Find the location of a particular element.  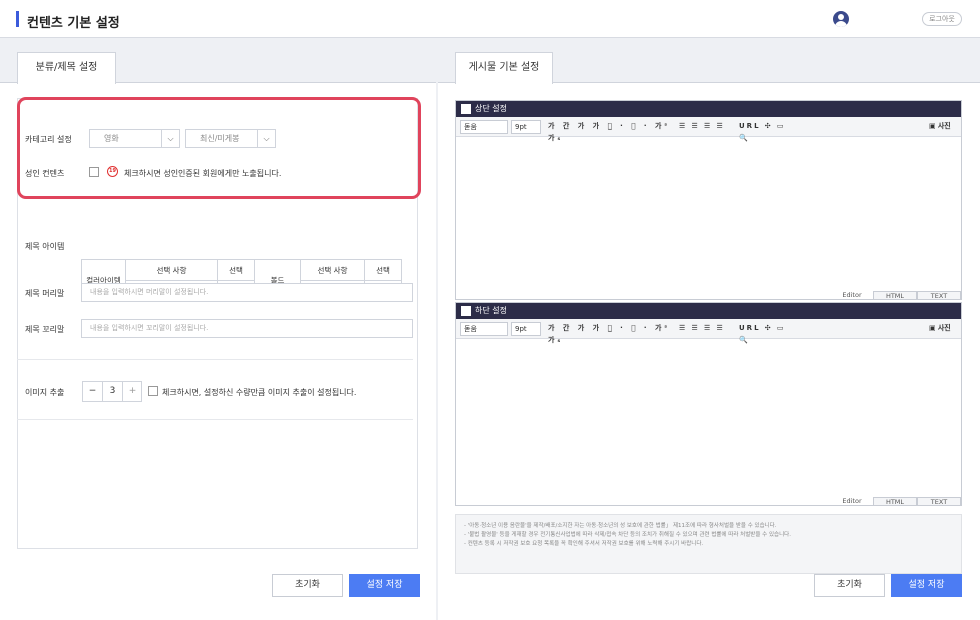

title-suffix-label: 제목 꼬리말 is located at coordinates (45, 329).